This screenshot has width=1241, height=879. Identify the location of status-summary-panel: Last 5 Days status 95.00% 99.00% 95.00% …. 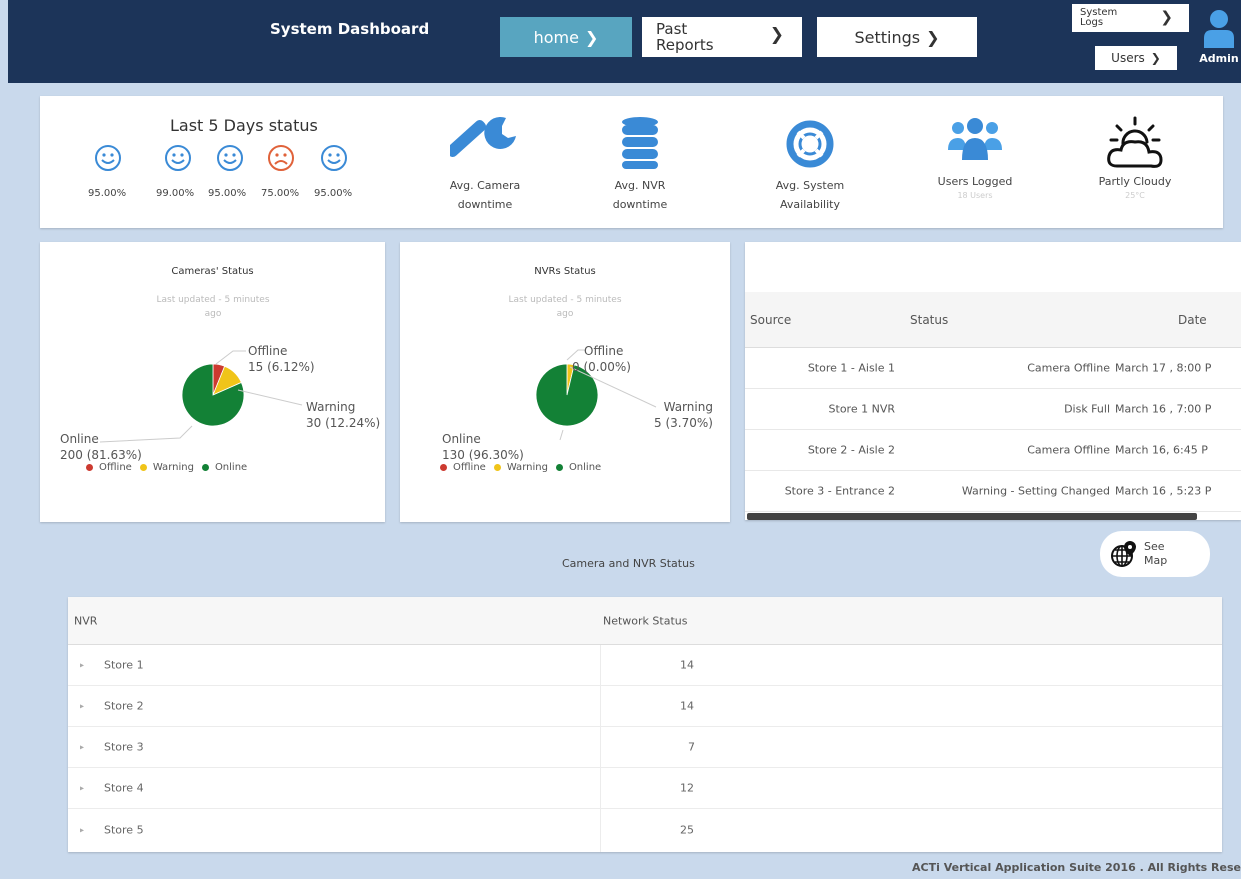
(631, 162).